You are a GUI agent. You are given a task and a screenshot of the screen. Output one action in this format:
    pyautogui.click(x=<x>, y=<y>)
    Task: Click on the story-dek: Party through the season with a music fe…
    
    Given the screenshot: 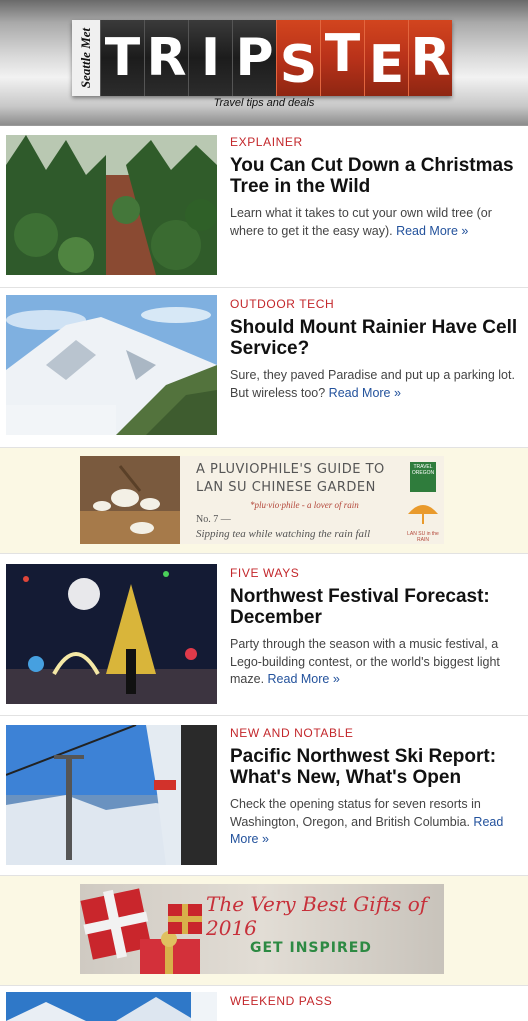 What is the action you would take?
    pyautogui.click(x=376, y=662)
    